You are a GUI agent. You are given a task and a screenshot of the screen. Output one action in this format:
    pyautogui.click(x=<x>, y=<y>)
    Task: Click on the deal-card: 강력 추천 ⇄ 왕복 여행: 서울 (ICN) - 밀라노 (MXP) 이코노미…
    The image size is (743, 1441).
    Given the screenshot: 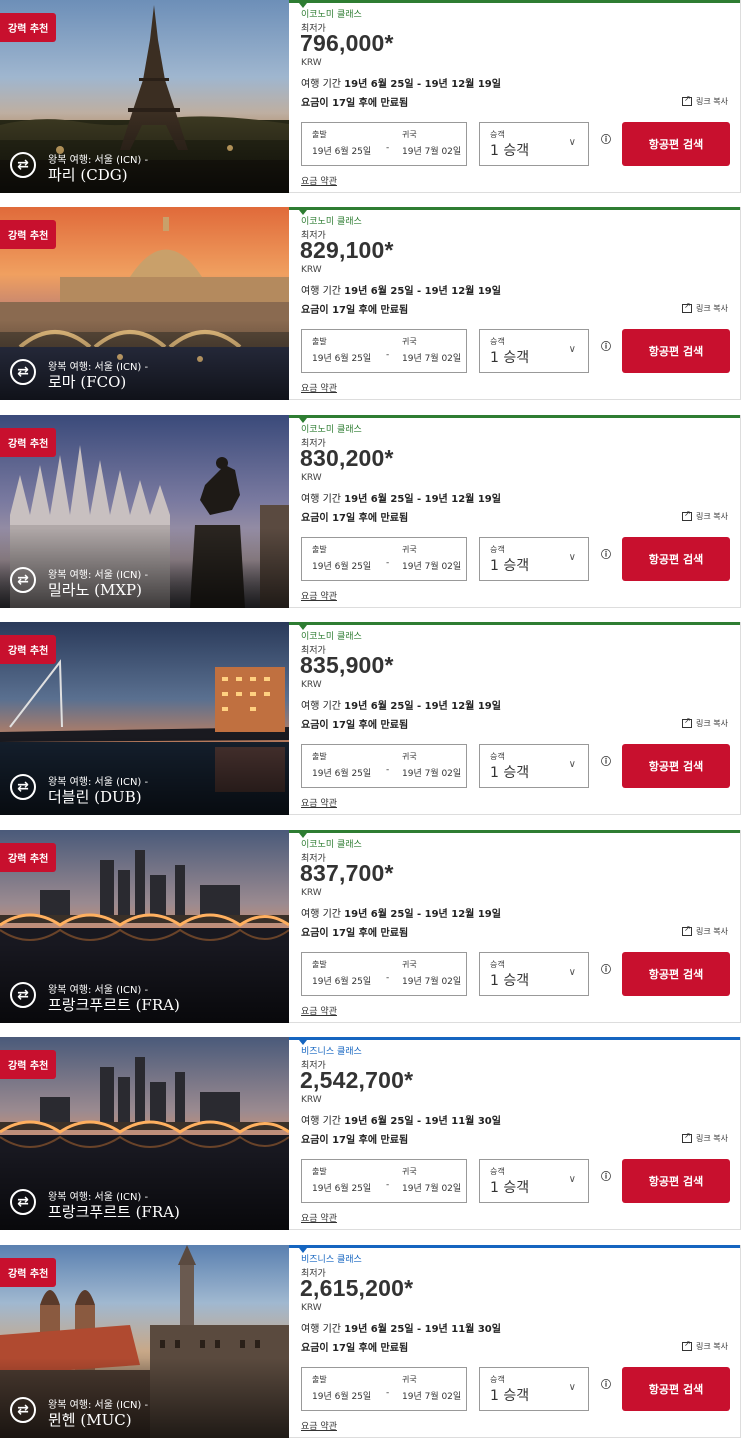 What is the action you would take?
    pyautogui.click(x=370, y=511)
    